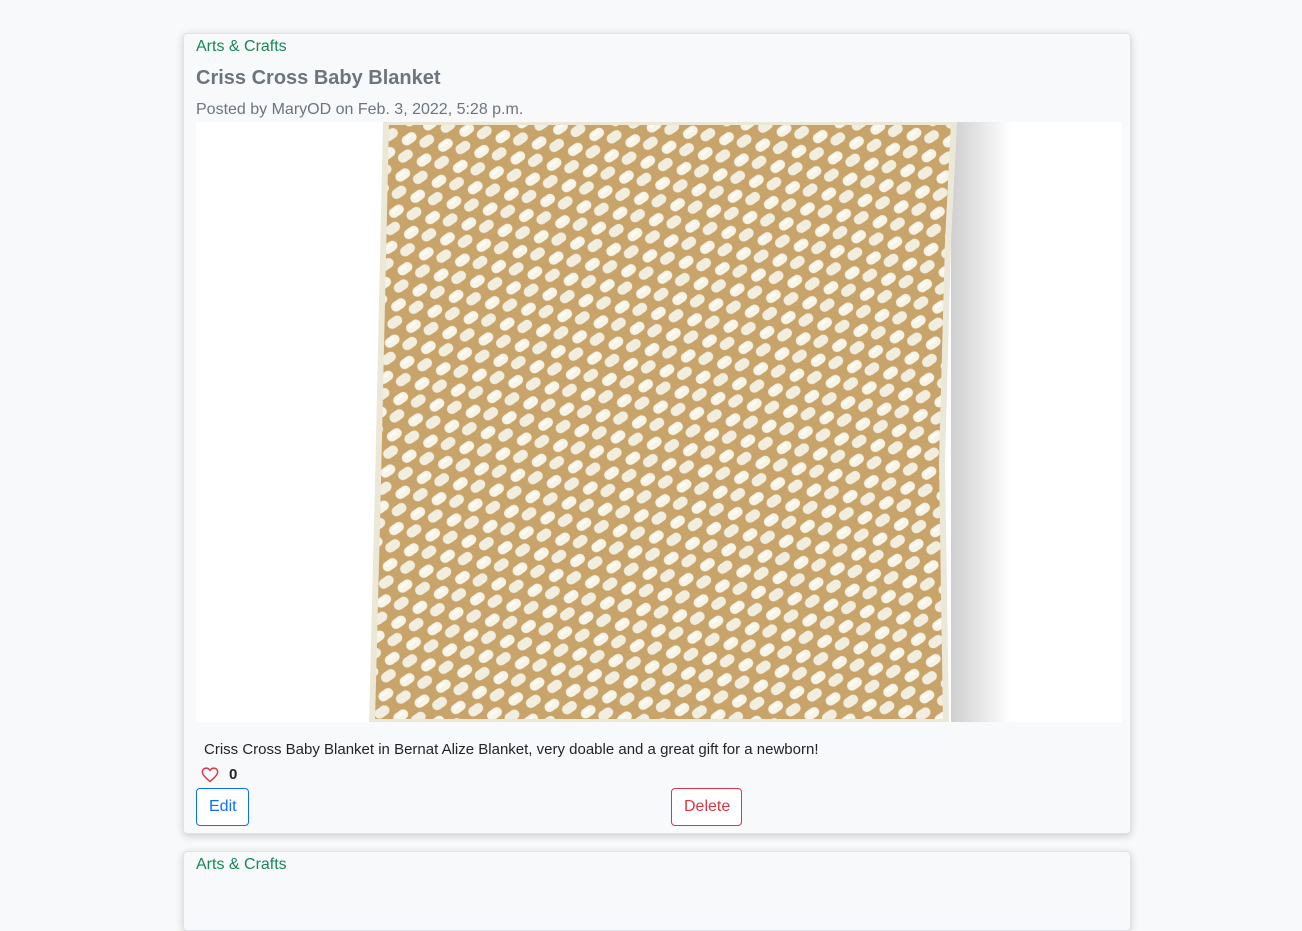  Describe the element at coordinates (657, 891) in the screenshot. I see `post-card: Arts & Crafts` at that location.